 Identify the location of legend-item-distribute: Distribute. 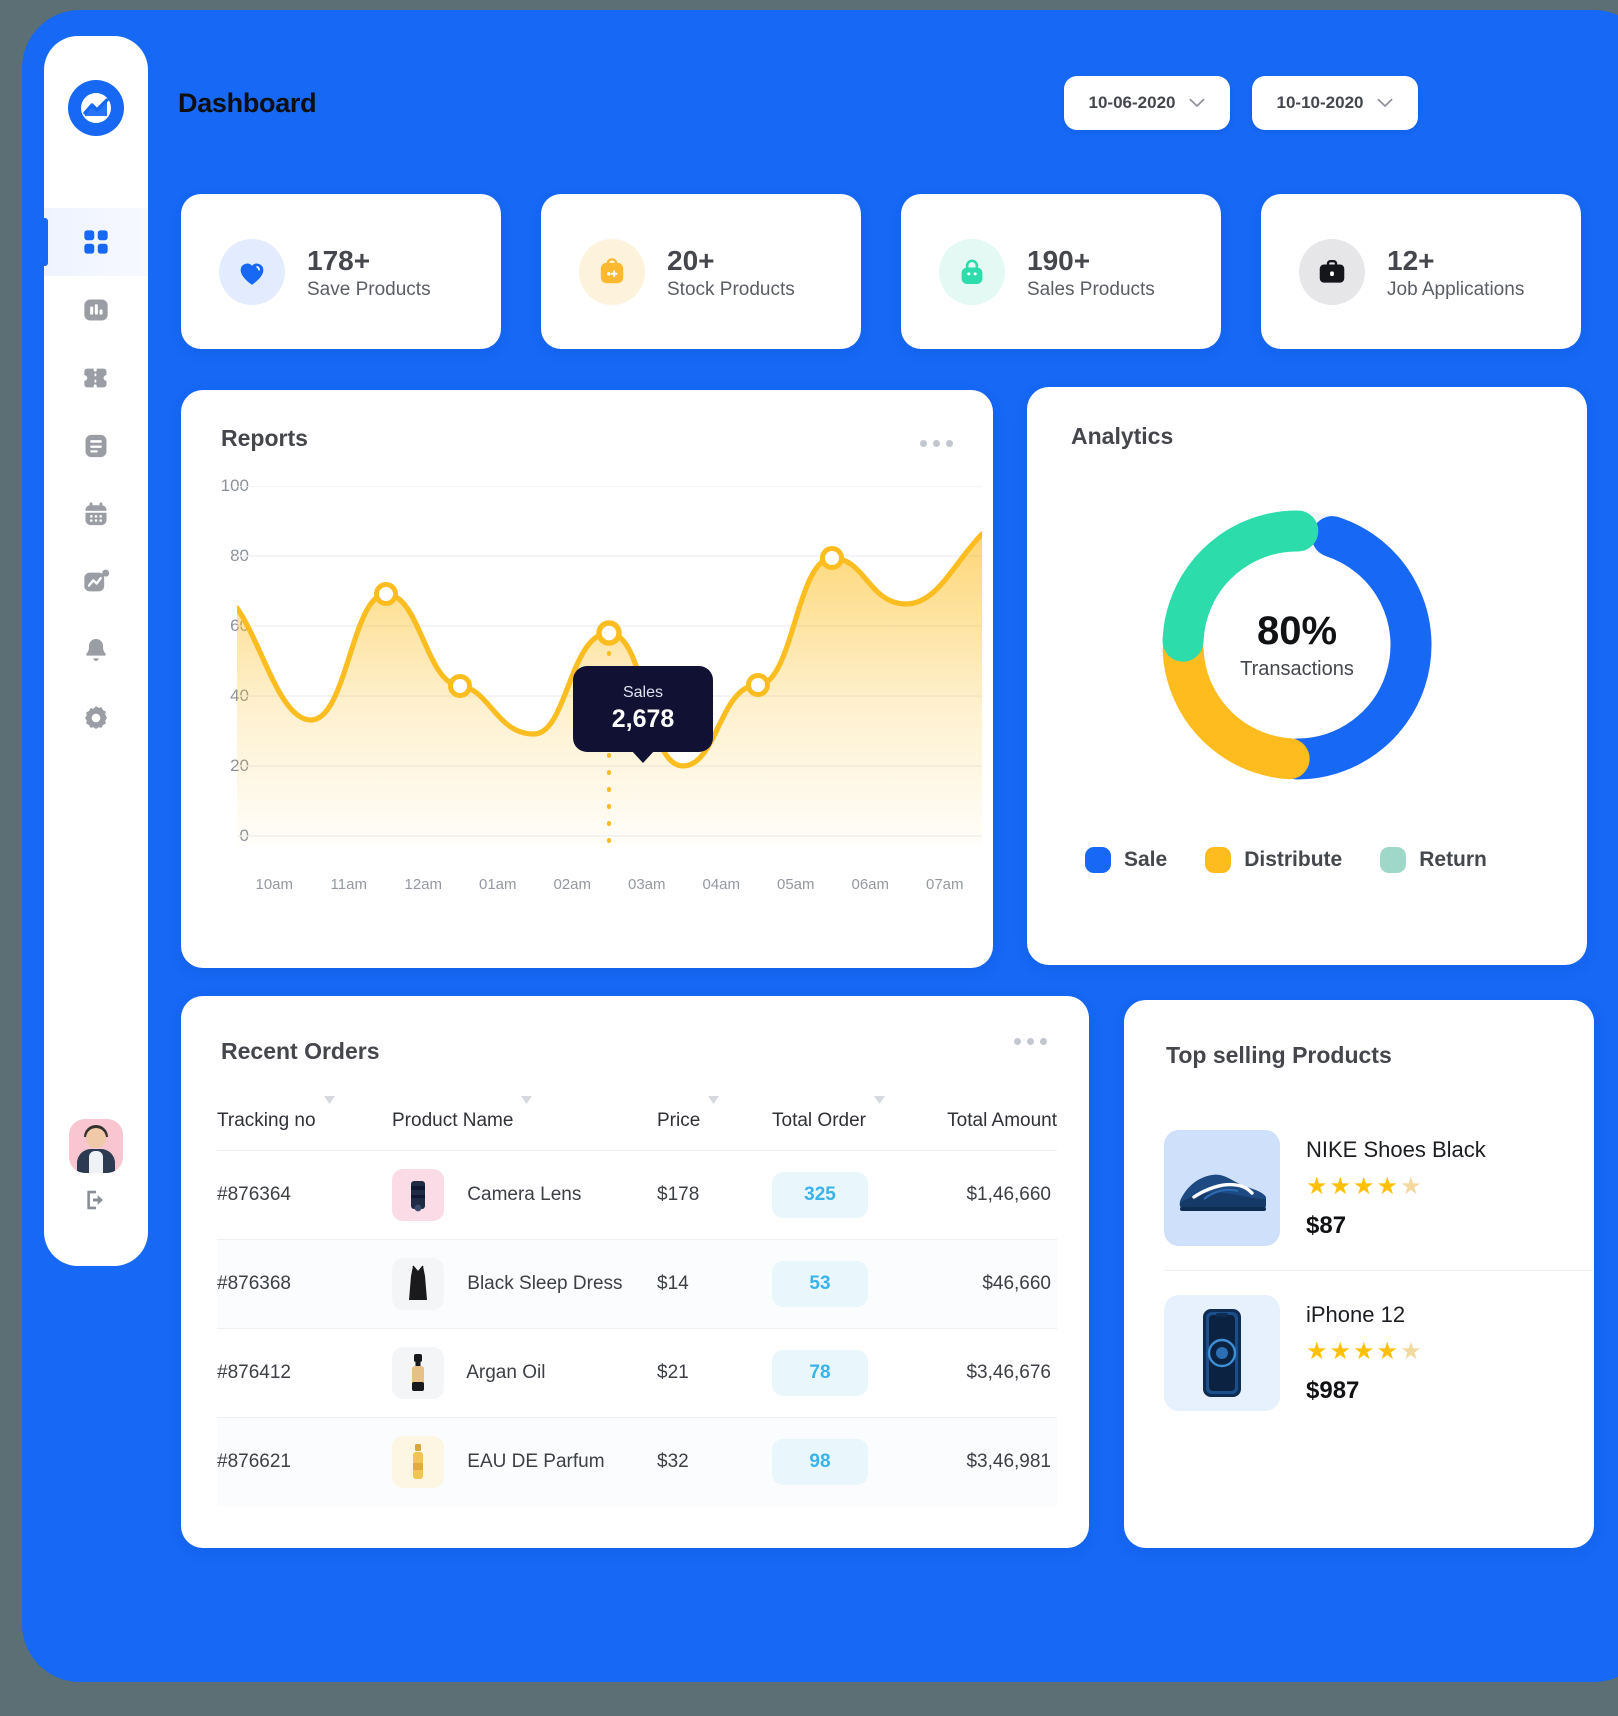
(1273, 860).